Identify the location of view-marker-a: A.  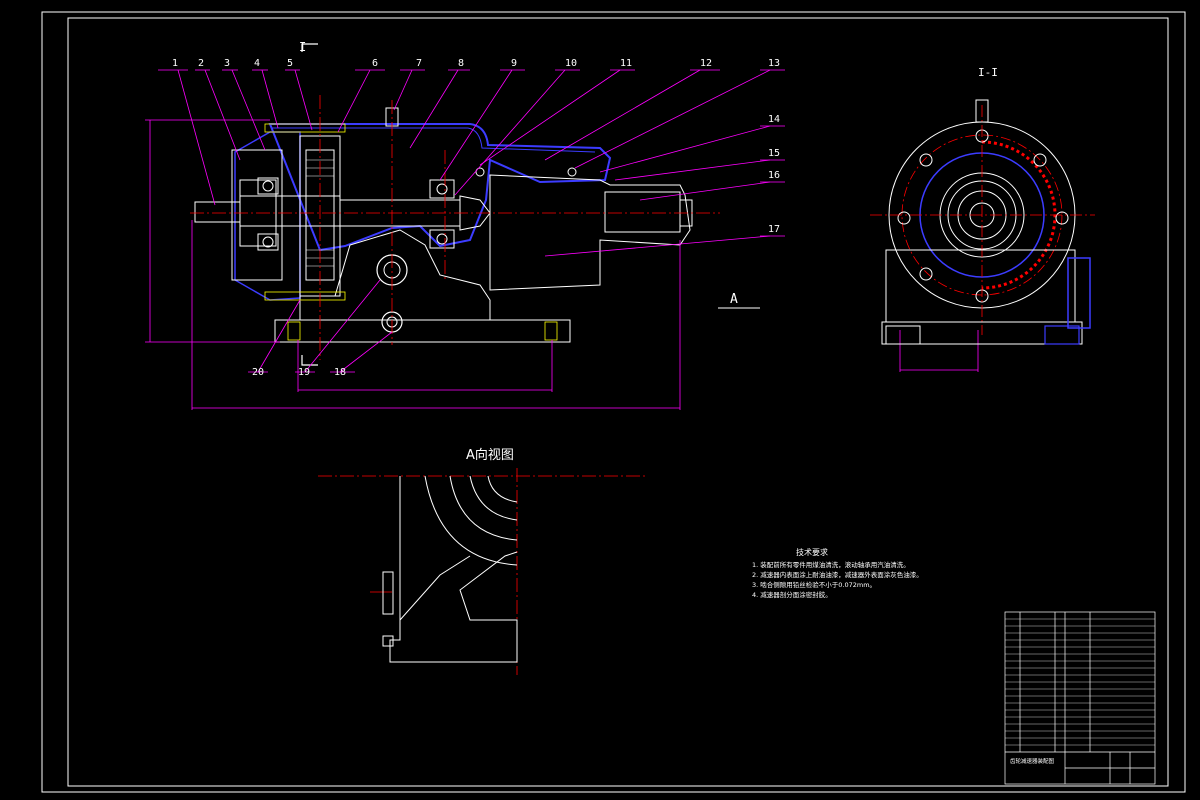
(734, 299).